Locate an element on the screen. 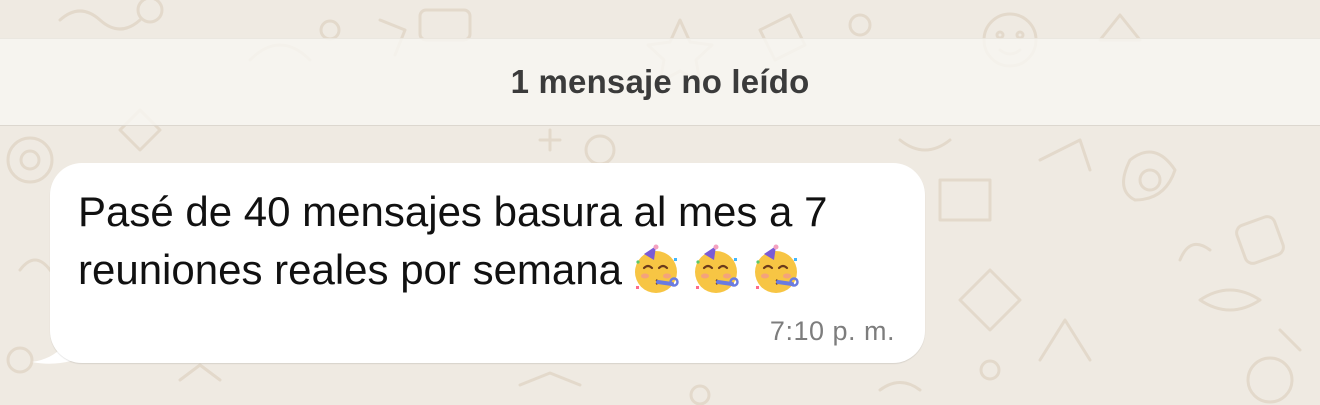  unread-count-label: 1 mensaje no leído is located at coordinates (660, 81).